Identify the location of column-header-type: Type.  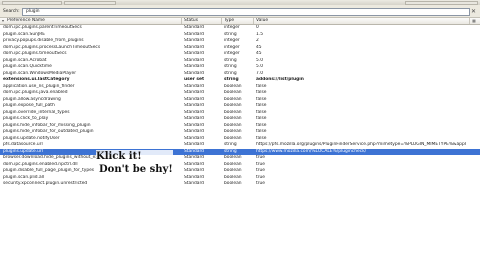
(238, 21).